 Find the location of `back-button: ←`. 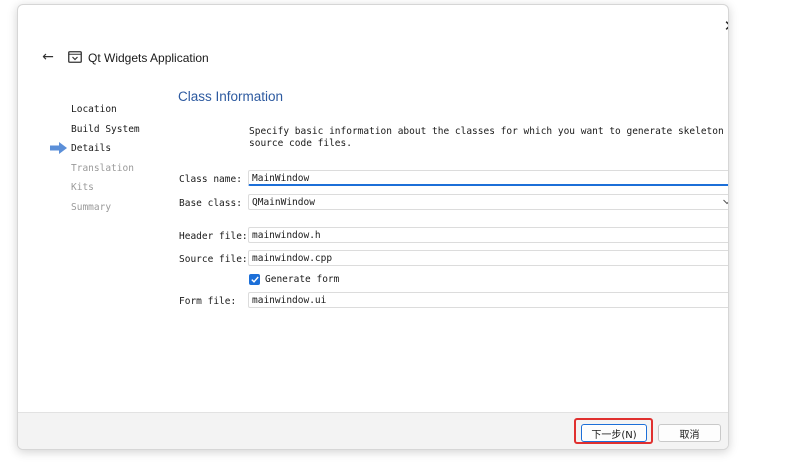

back-button: ← is located at coordinates (48, 57).